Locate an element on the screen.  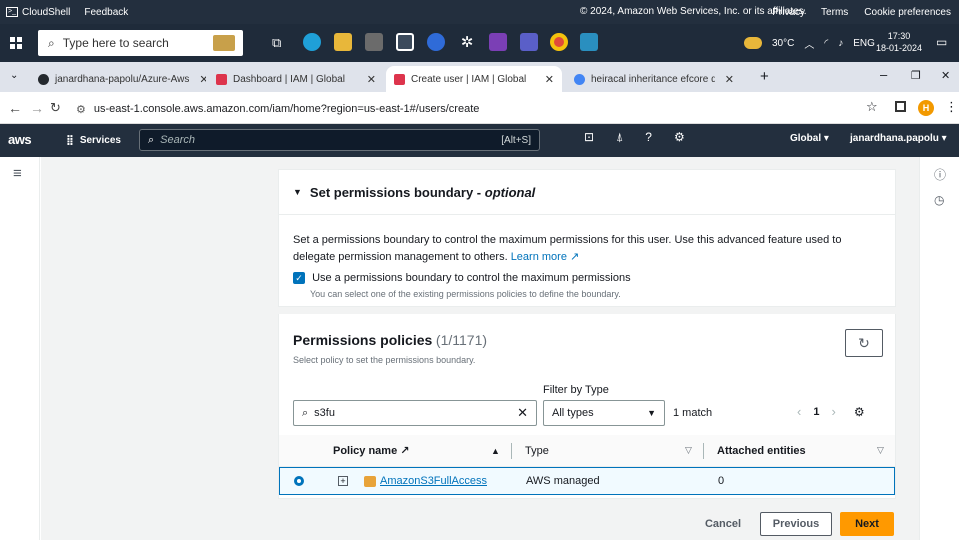
onenote-app-icon is located at coordinates (498, 42).